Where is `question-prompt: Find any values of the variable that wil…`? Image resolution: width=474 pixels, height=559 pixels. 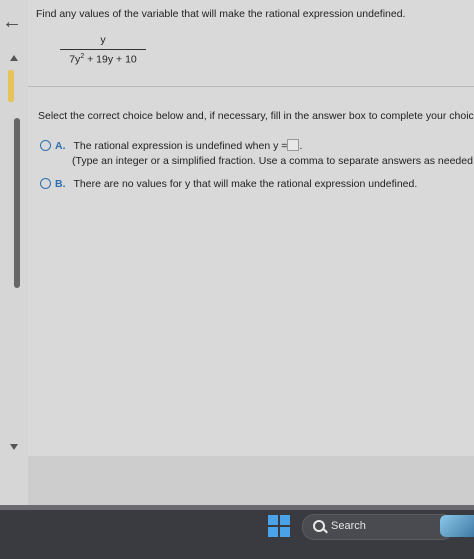
question-prompt: Find any values of the variable that wil… is located at coordinates (221, 14).